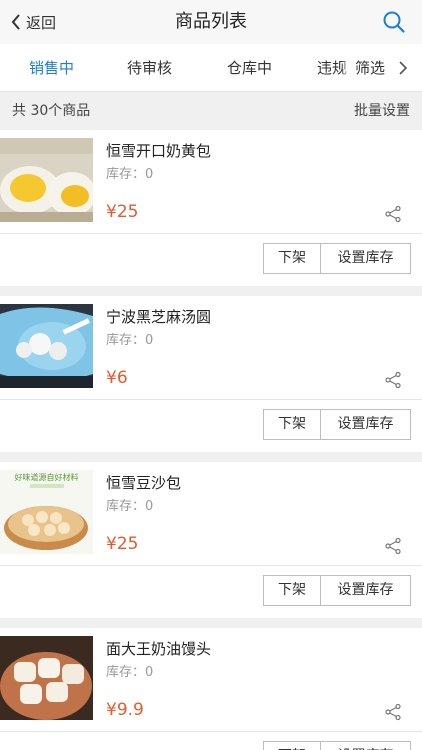 This screenshot has width=422, height=750. What do you see at coordinates (51, 67) in the screenshot?
I see `tab-on-sale: 销售中` at bounding box center [51, 67].